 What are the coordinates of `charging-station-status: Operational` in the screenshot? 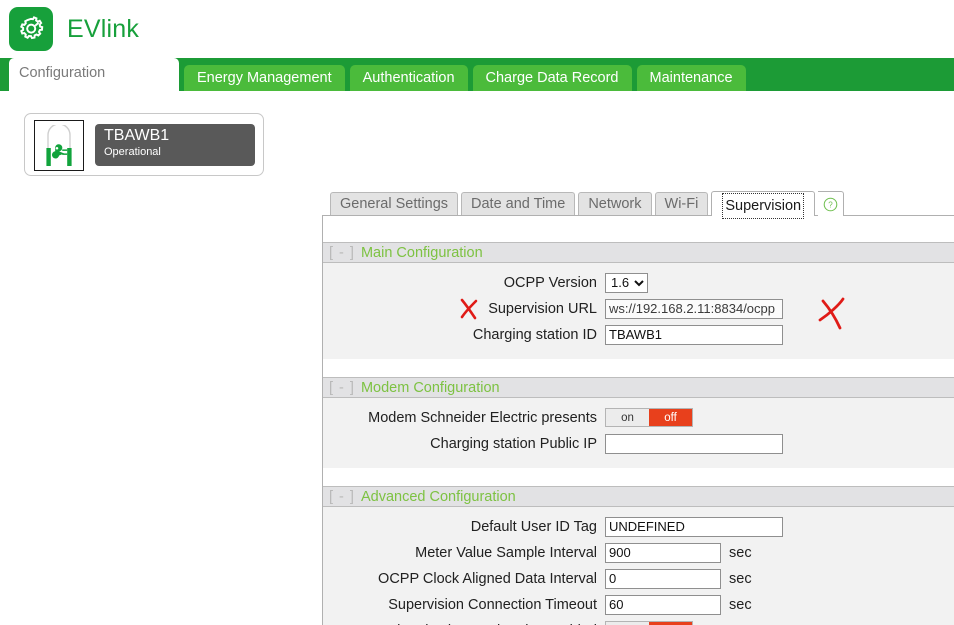 It's located at (132, 152).